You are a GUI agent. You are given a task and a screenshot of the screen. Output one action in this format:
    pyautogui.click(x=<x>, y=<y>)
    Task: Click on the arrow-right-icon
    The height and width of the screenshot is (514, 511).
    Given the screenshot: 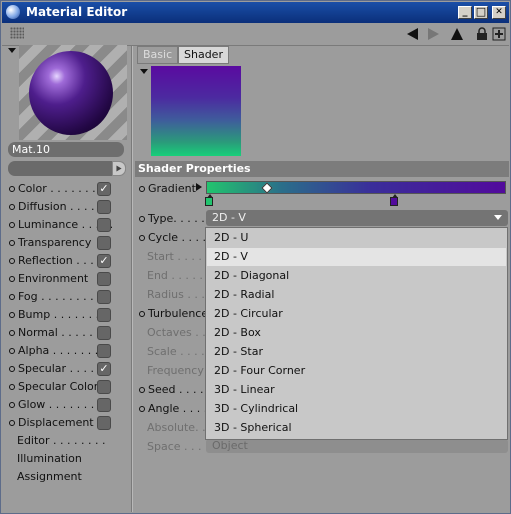 What is the action you would take?
    pyautogui.click(x=119, y=168)
    